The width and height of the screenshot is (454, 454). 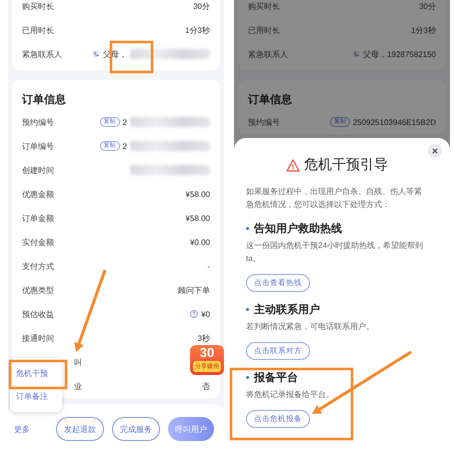 I want to click on row-value: ¥0, so click(x=205, y=314).